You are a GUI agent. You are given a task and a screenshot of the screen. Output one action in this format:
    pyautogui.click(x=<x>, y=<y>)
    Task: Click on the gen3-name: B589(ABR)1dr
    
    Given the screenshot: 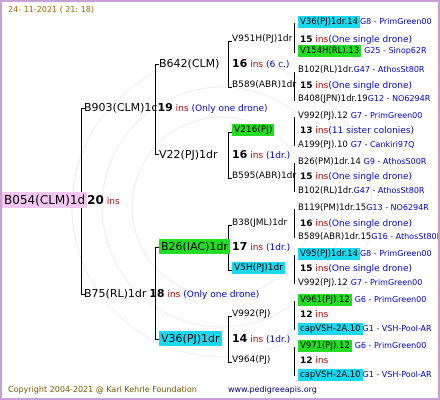 What is the action you would take?
    pyautogui.click(x=264, y=85)
    